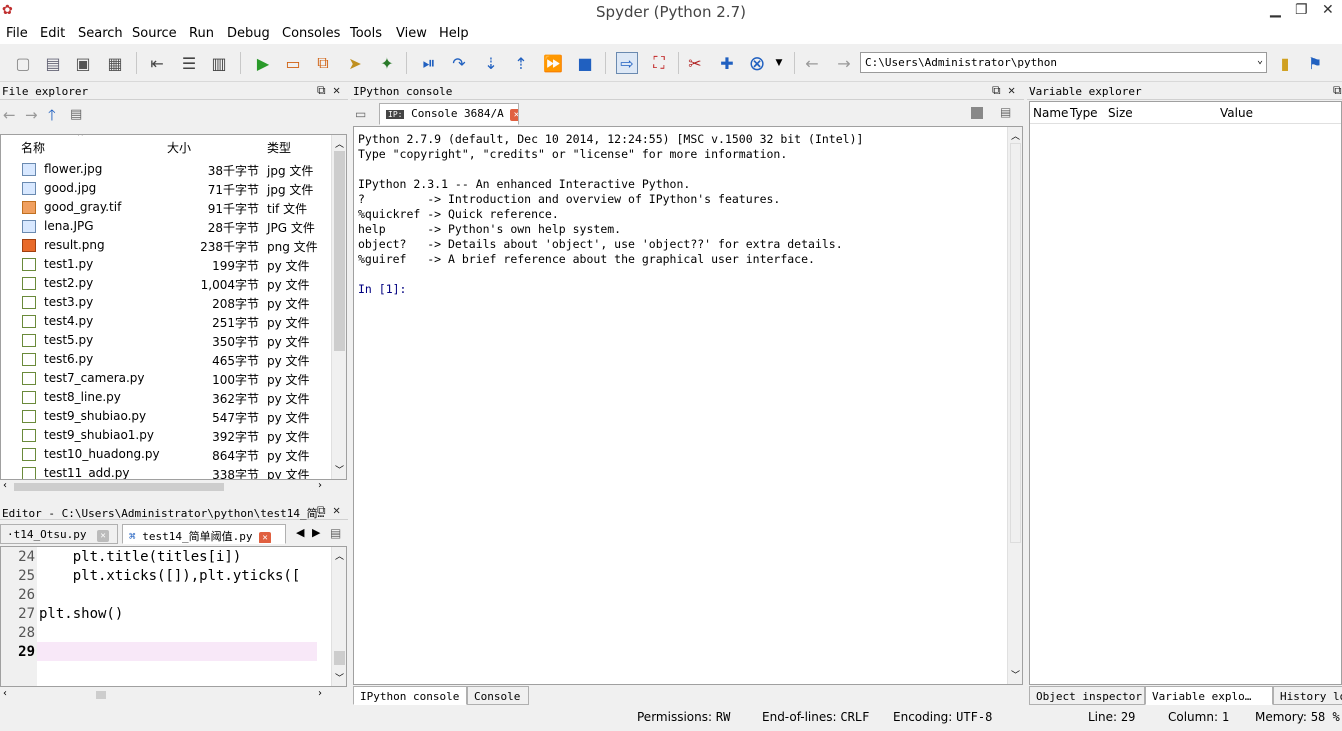 Image resolution: width=1342 pixels, height=731 pixels. What do you see at coordinates (23, 63) in the screenshot?
I see `new-file-icon: ▢` at bounding box center [23, 63].